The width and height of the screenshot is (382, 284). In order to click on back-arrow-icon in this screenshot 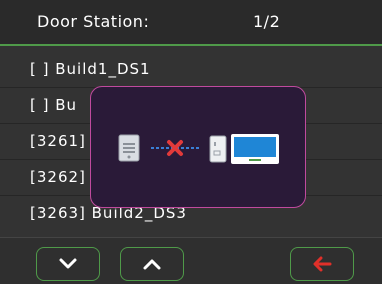, I will do `click(322, 264)`.